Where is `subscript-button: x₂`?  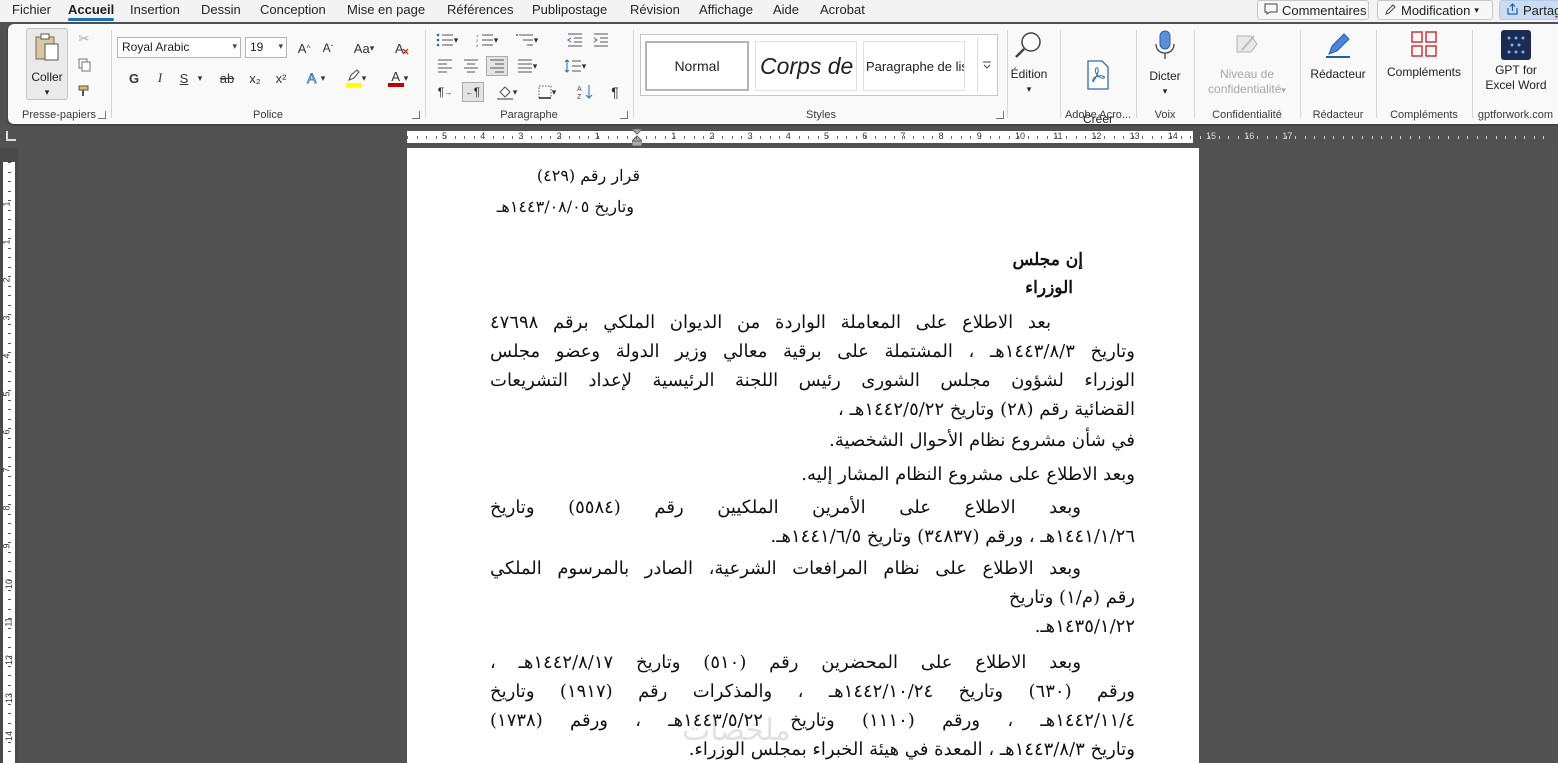
subscript-button: x₂ is located at coordinates (255, 78).